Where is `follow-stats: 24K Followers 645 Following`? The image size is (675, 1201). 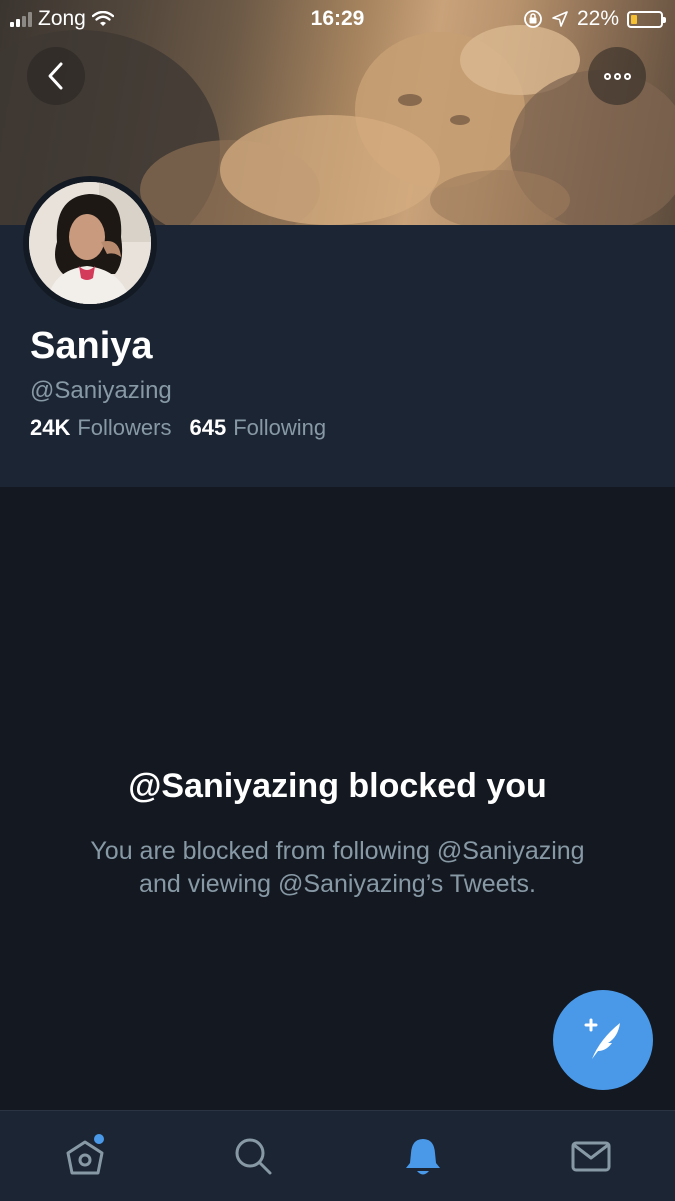
follow-stats: 24K Followers 645 Following is located at coordinates (178, 428).